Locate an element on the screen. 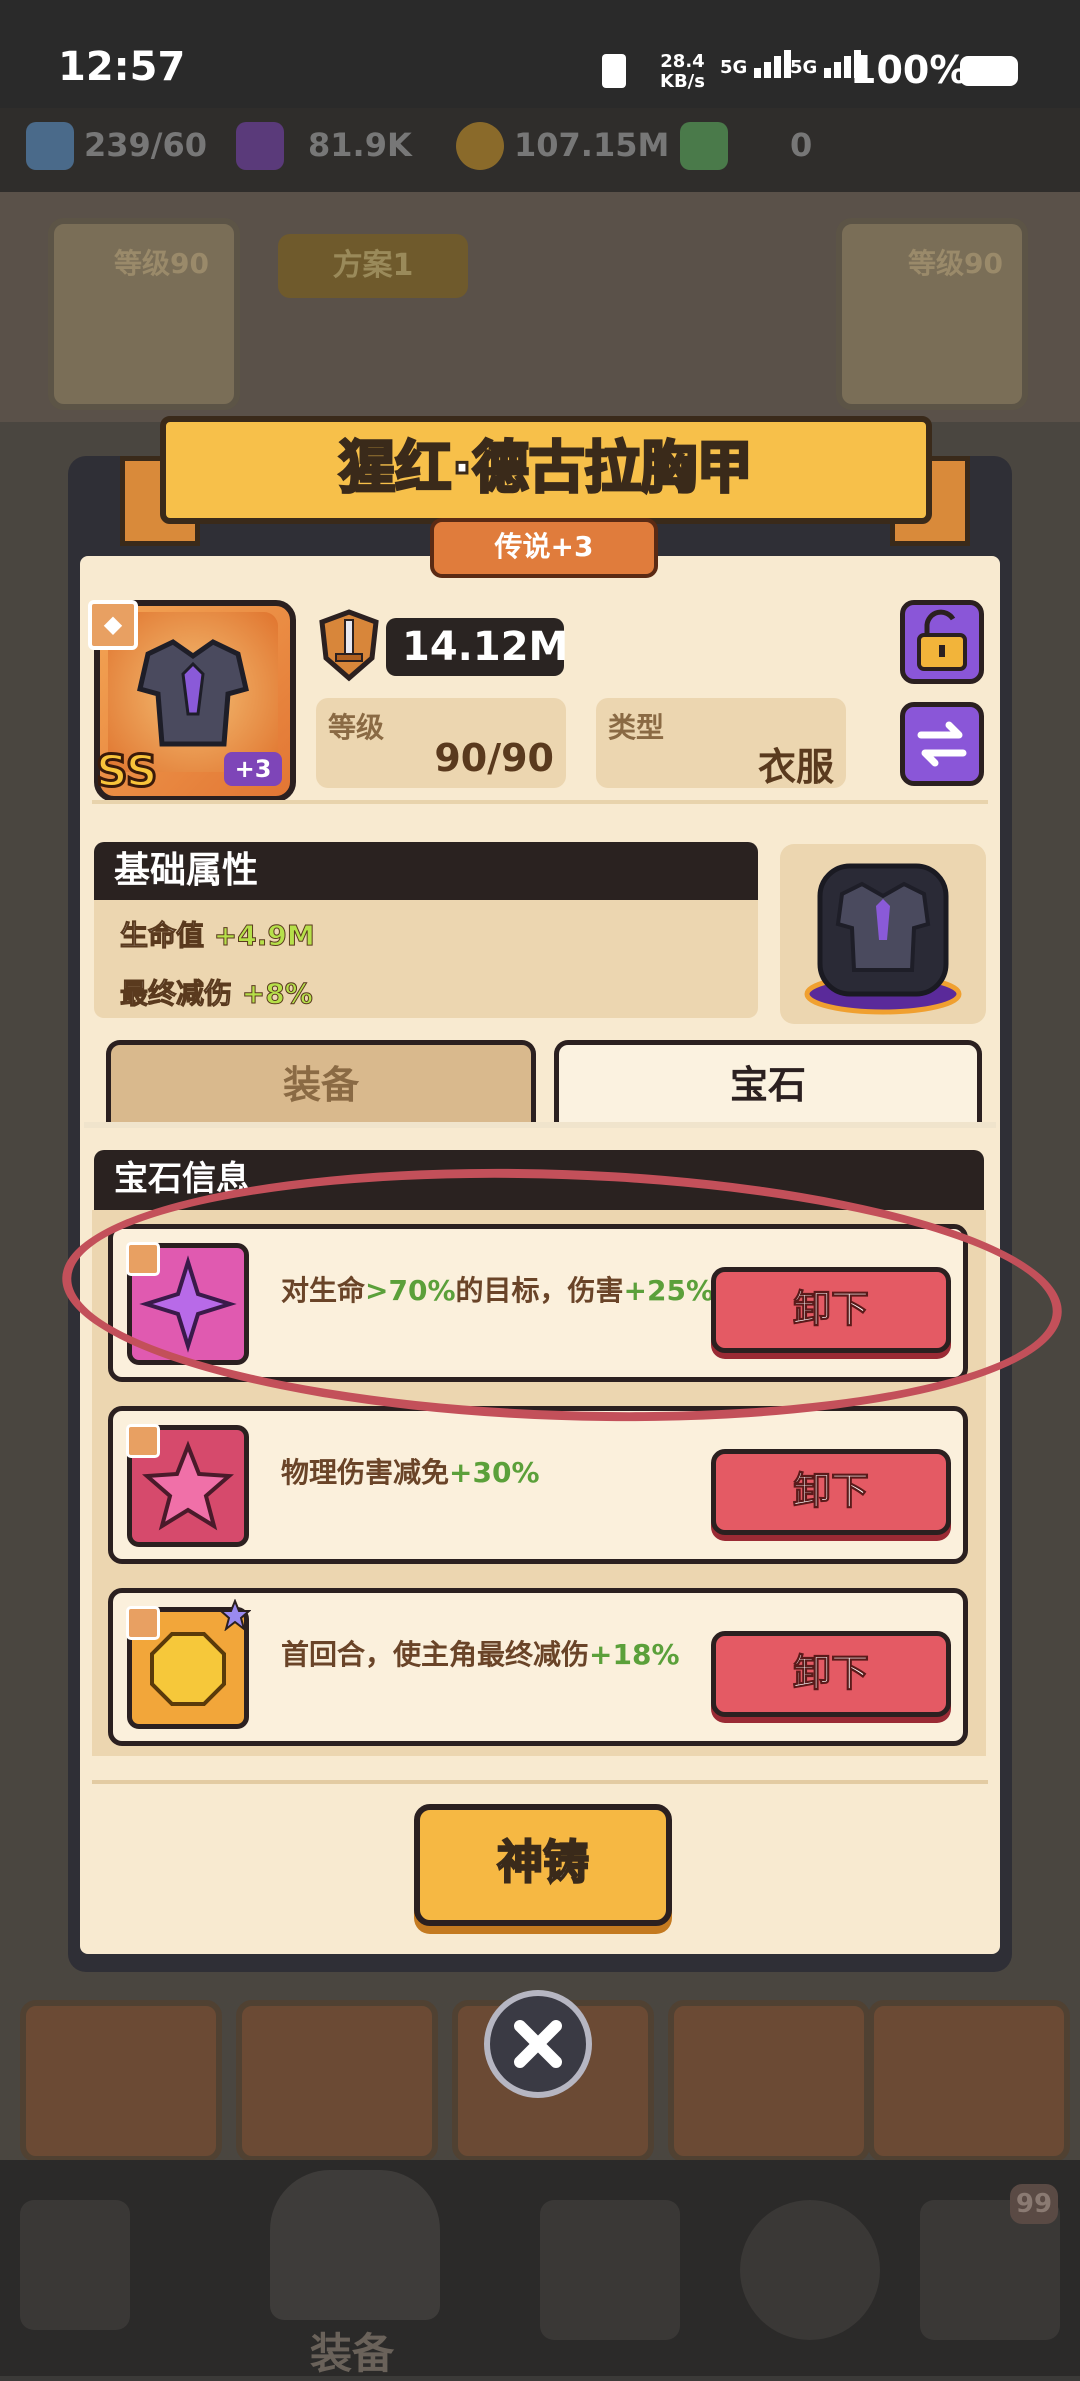 Image resolution: width=1080 pixels, height=2381 pixels. close-button is located at coordinates (538, 2044).